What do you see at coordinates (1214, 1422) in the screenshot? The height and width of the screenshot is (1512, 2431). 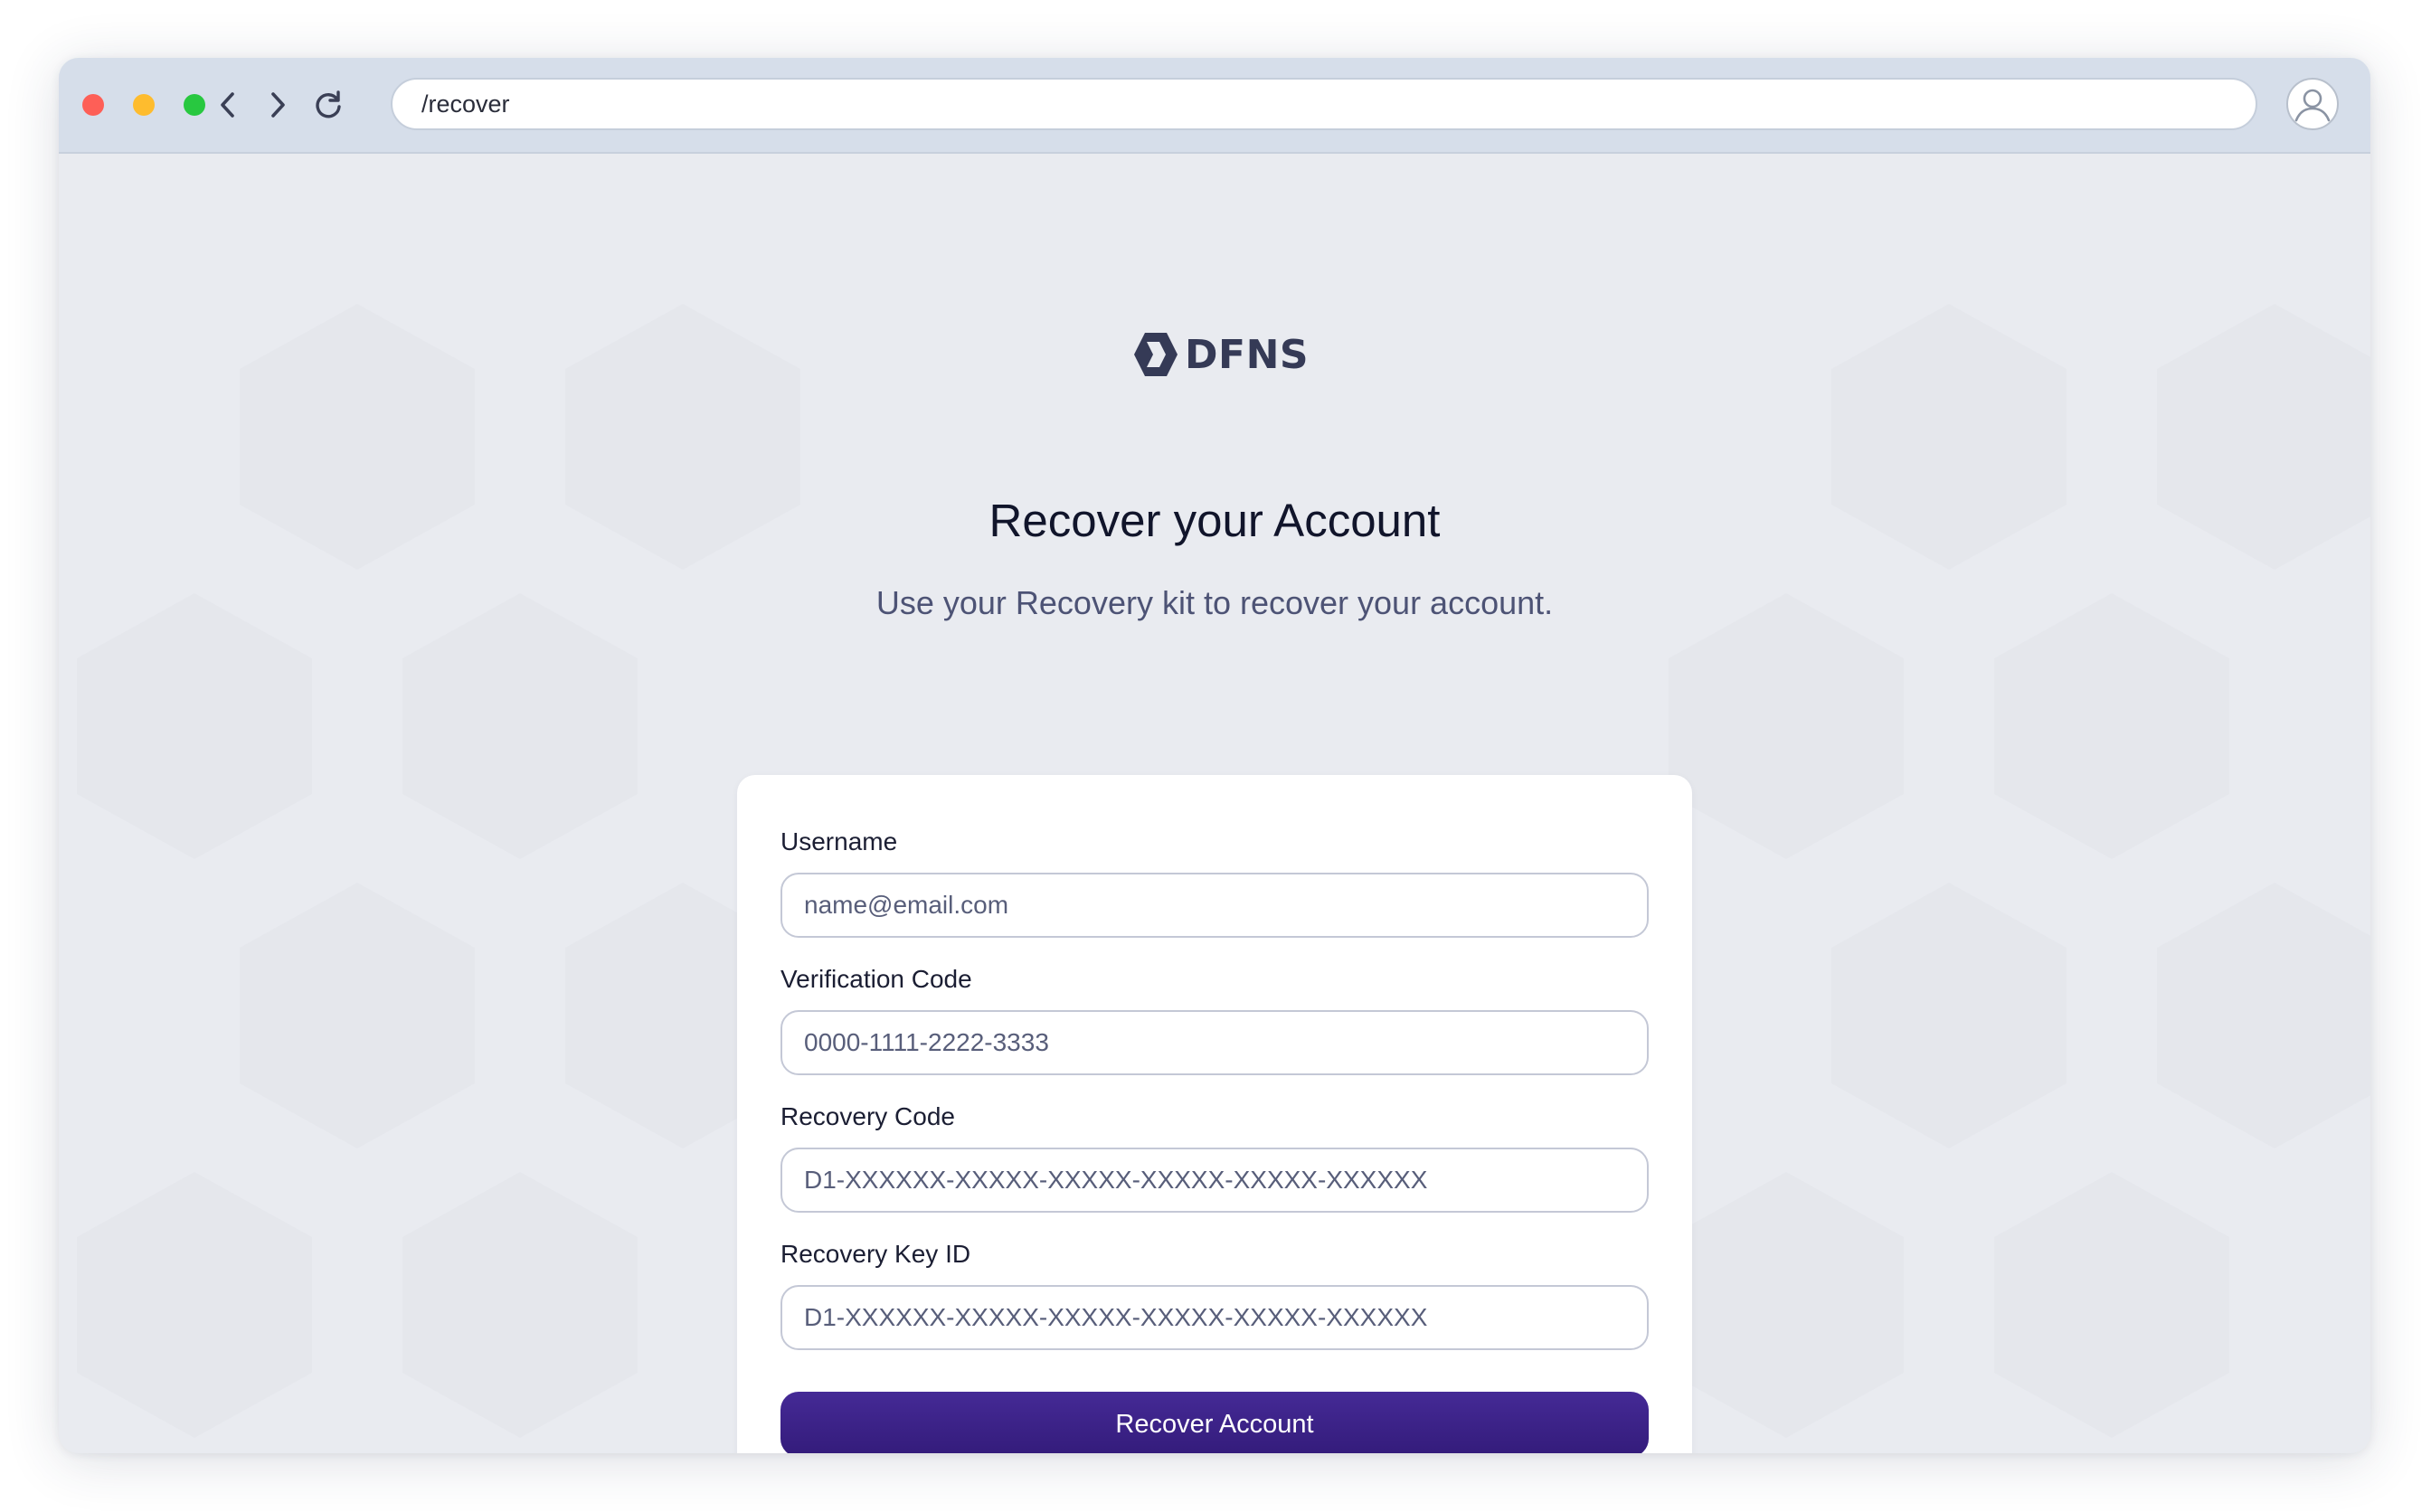 I see `recover-account-button: Recover Account` at bounding box center [1214, 1422].